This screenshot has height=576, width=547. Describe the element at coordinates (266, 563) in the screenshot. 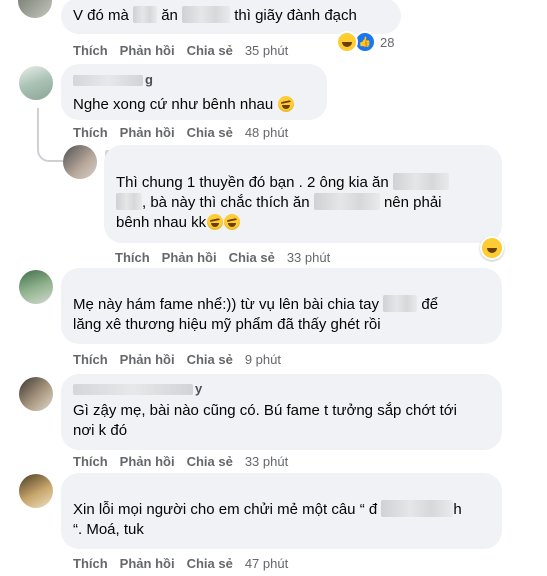

I see `timestamp: 47 phút` at that location.